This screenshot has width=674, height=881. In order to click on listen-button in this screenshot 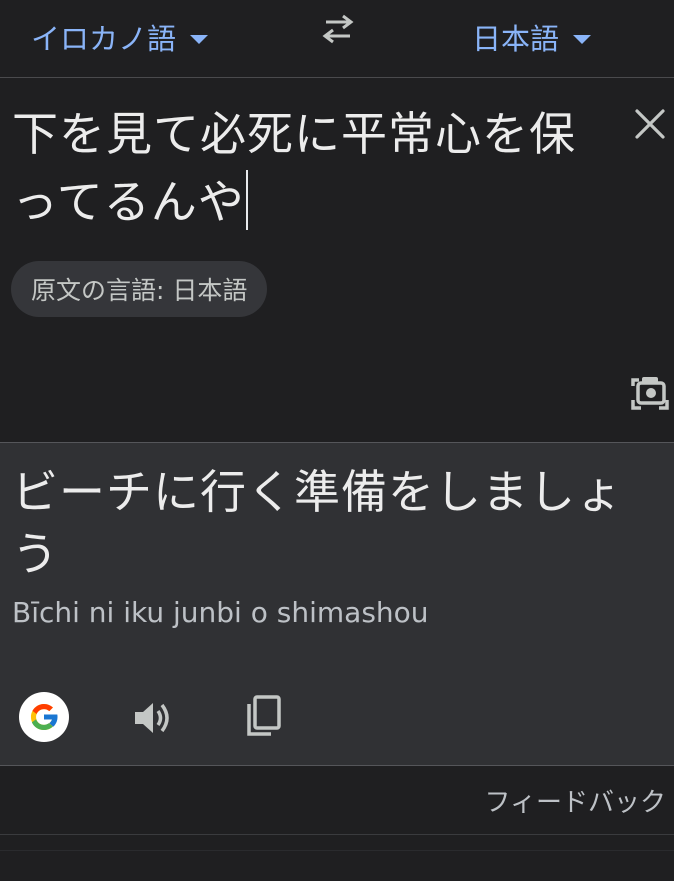, I will do `click(153, 718)`.